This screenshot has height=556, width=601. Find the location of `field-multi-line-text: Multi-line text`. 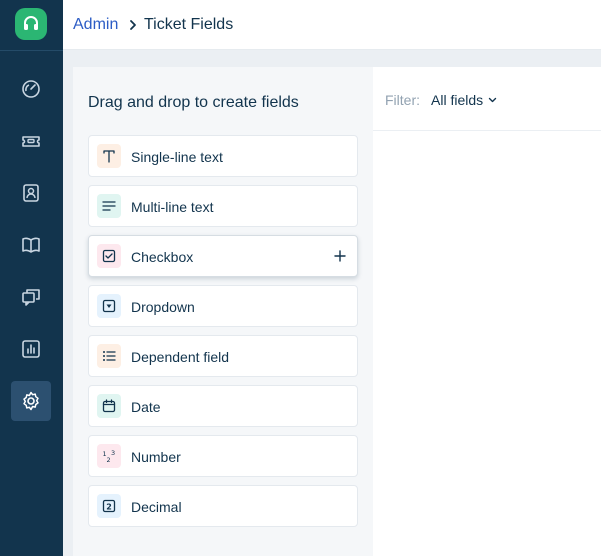

field-multi-line-text: Multi-line text is located at coordinates (223, 206).